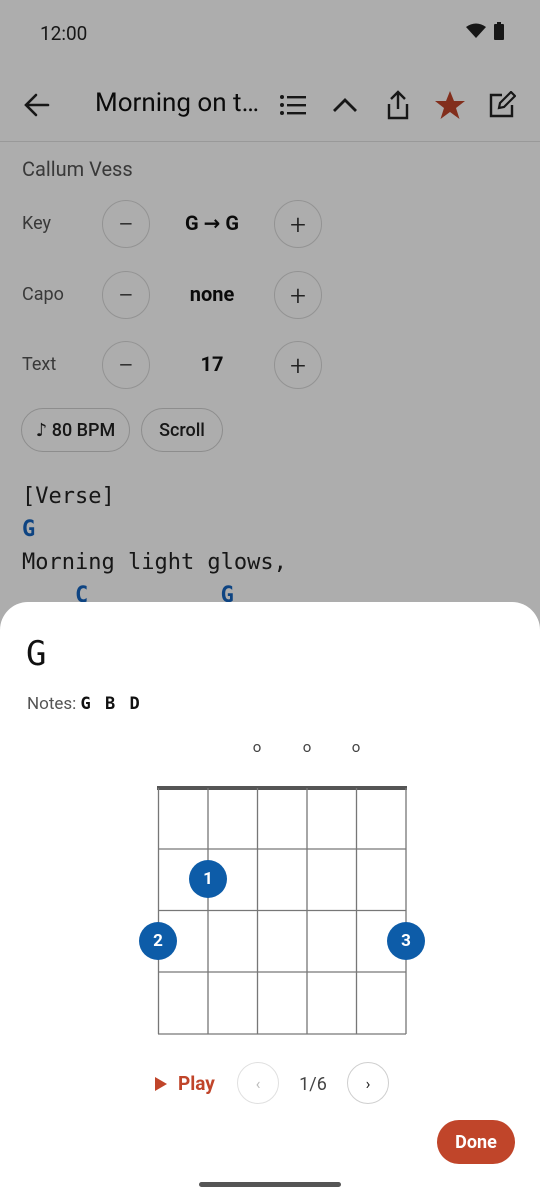  Describe the element at coordinates (158, 941) in the screenshot. I see `finger-dot: 2` at that location.